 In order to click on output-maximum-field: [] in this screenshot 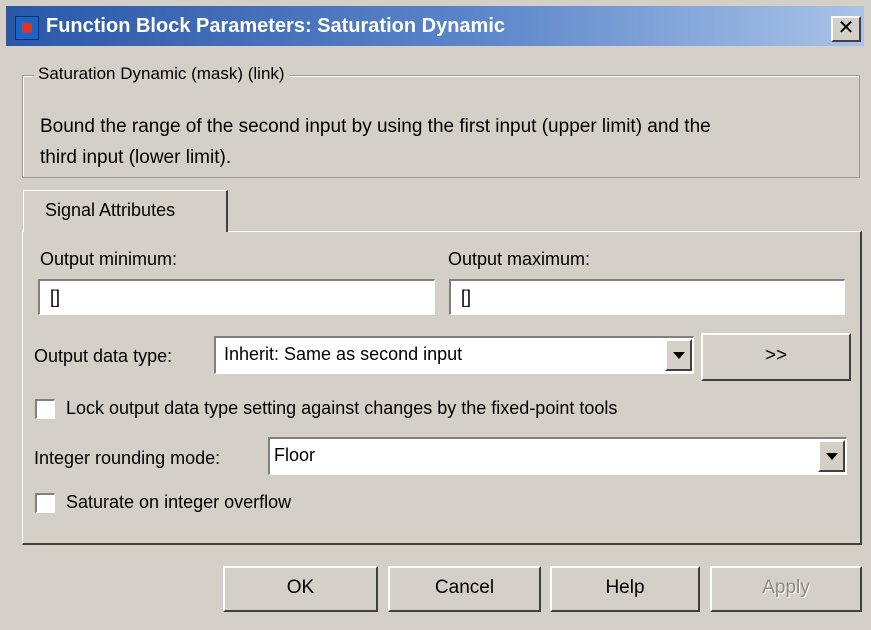, I will do `click(647, 297)`.